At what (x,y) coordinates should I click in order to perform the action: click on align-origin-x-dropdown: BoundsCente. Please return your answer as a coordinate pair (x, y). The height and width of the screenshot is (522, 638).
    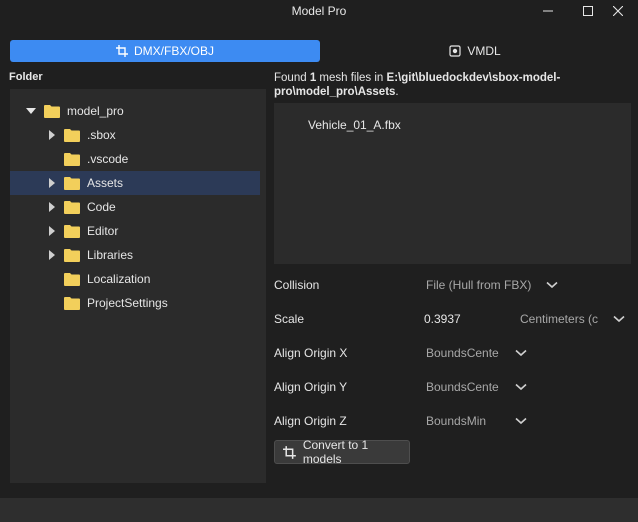
    Looking at the image, I should click on (464, 353).